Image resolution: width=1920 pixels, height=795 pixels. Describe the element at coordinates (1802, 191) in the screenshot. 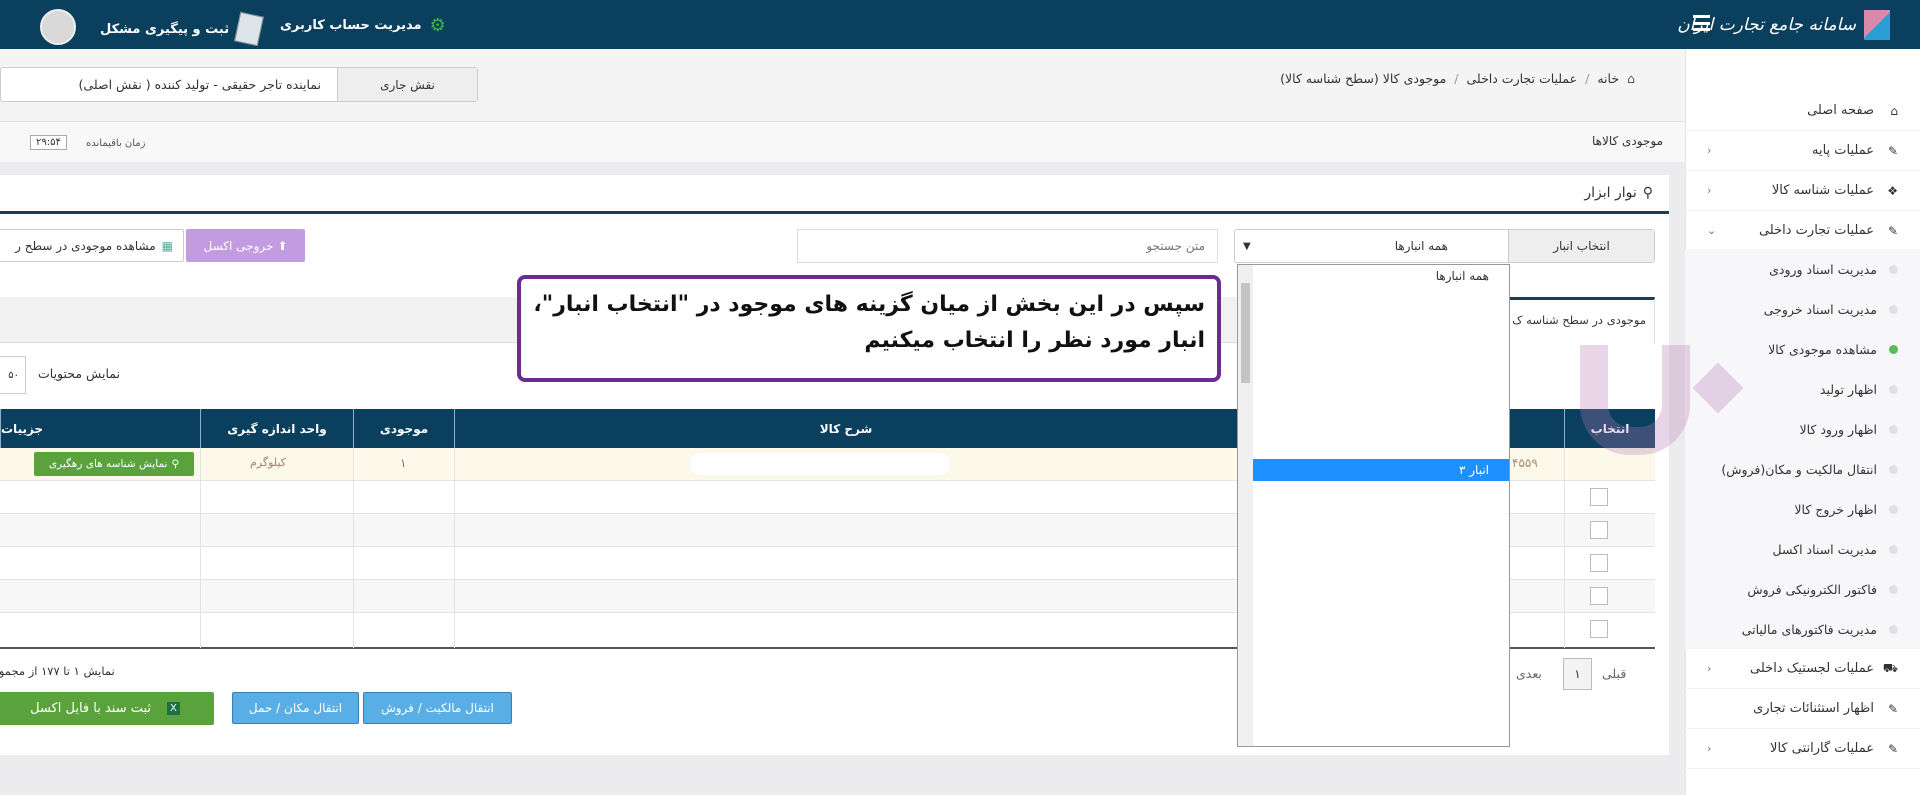

I see `sidebar-item-product-id: ❖ عملیات شناسه کالا ‹` at that location.